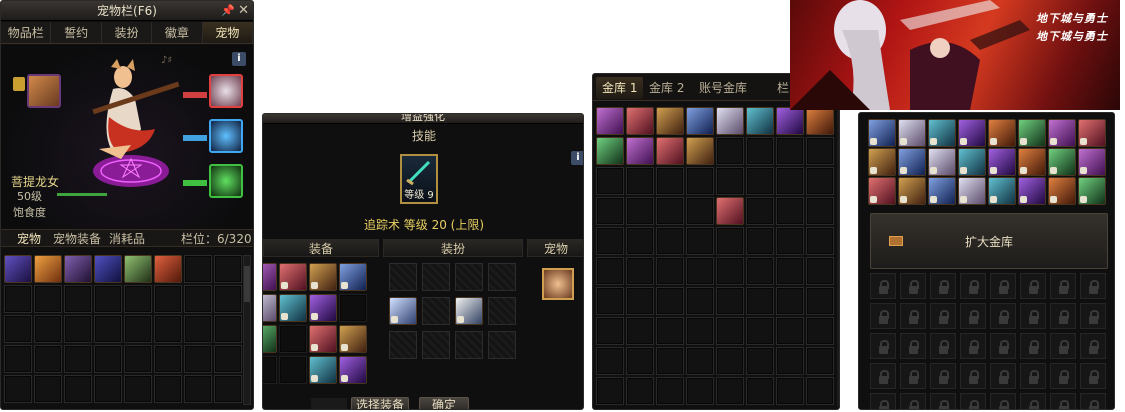 This screenshot has height=412, width=1125. What do you see at coordinates (247, 284) in the screenshot?
I see `scrollbar-thumb` at bounding box center [247, 284].